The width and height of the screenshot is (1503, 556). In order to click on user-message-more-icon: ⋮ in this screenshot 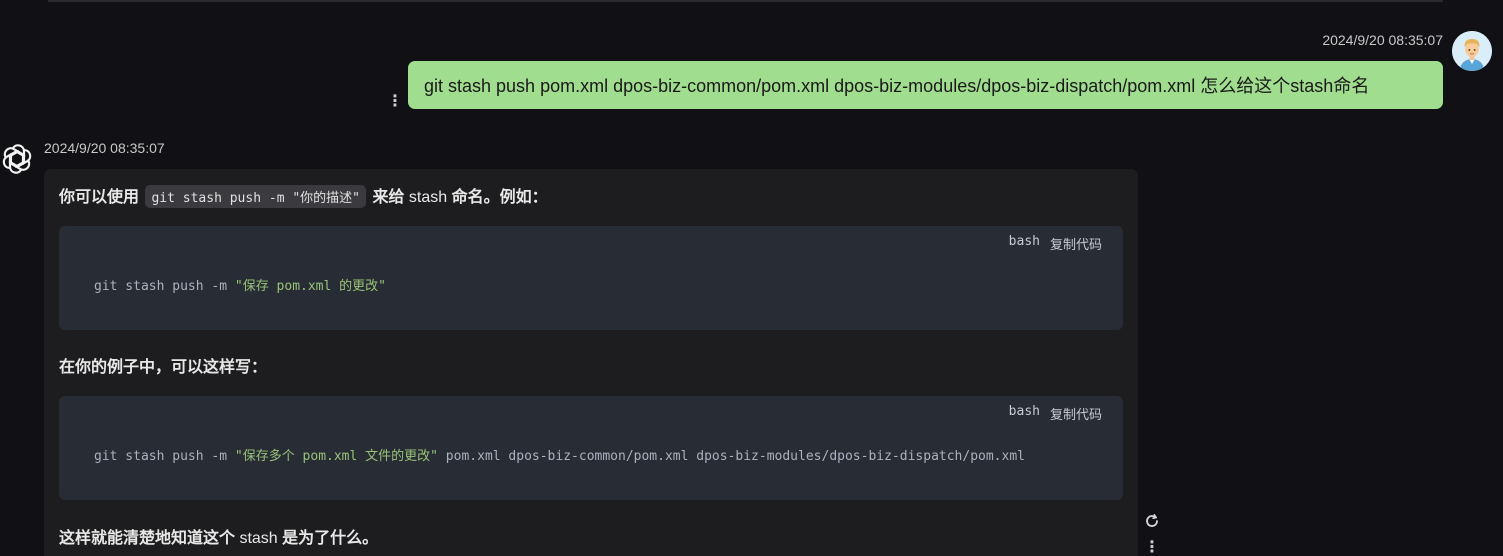, I will do `click(395, 101)`.